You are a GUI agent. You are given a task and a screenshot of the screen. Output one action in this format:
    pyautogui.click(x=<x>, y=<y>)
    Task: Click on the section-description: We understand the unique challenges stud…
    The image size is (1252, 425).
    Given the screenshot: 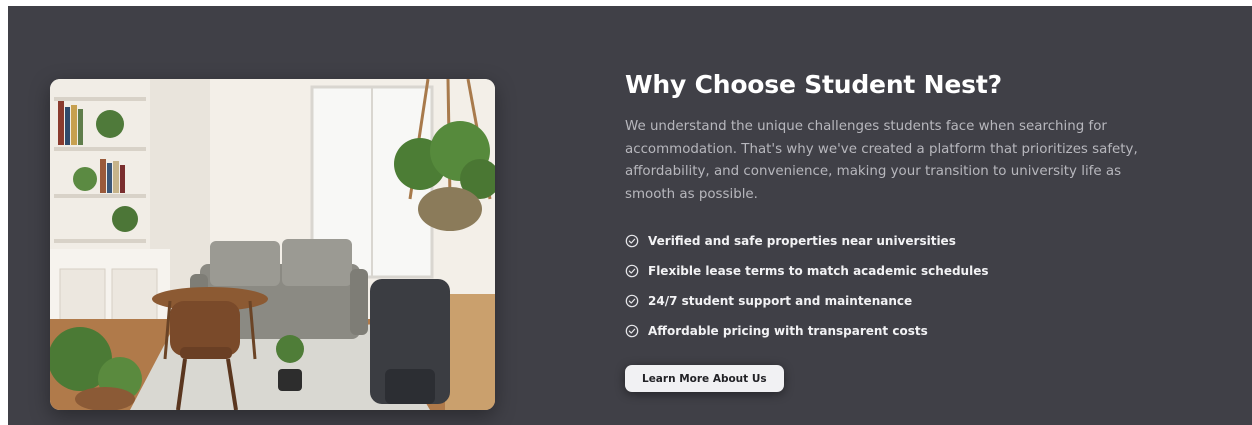 What is the action you would take?
    pyautogui.click(x=881, y=160)
    